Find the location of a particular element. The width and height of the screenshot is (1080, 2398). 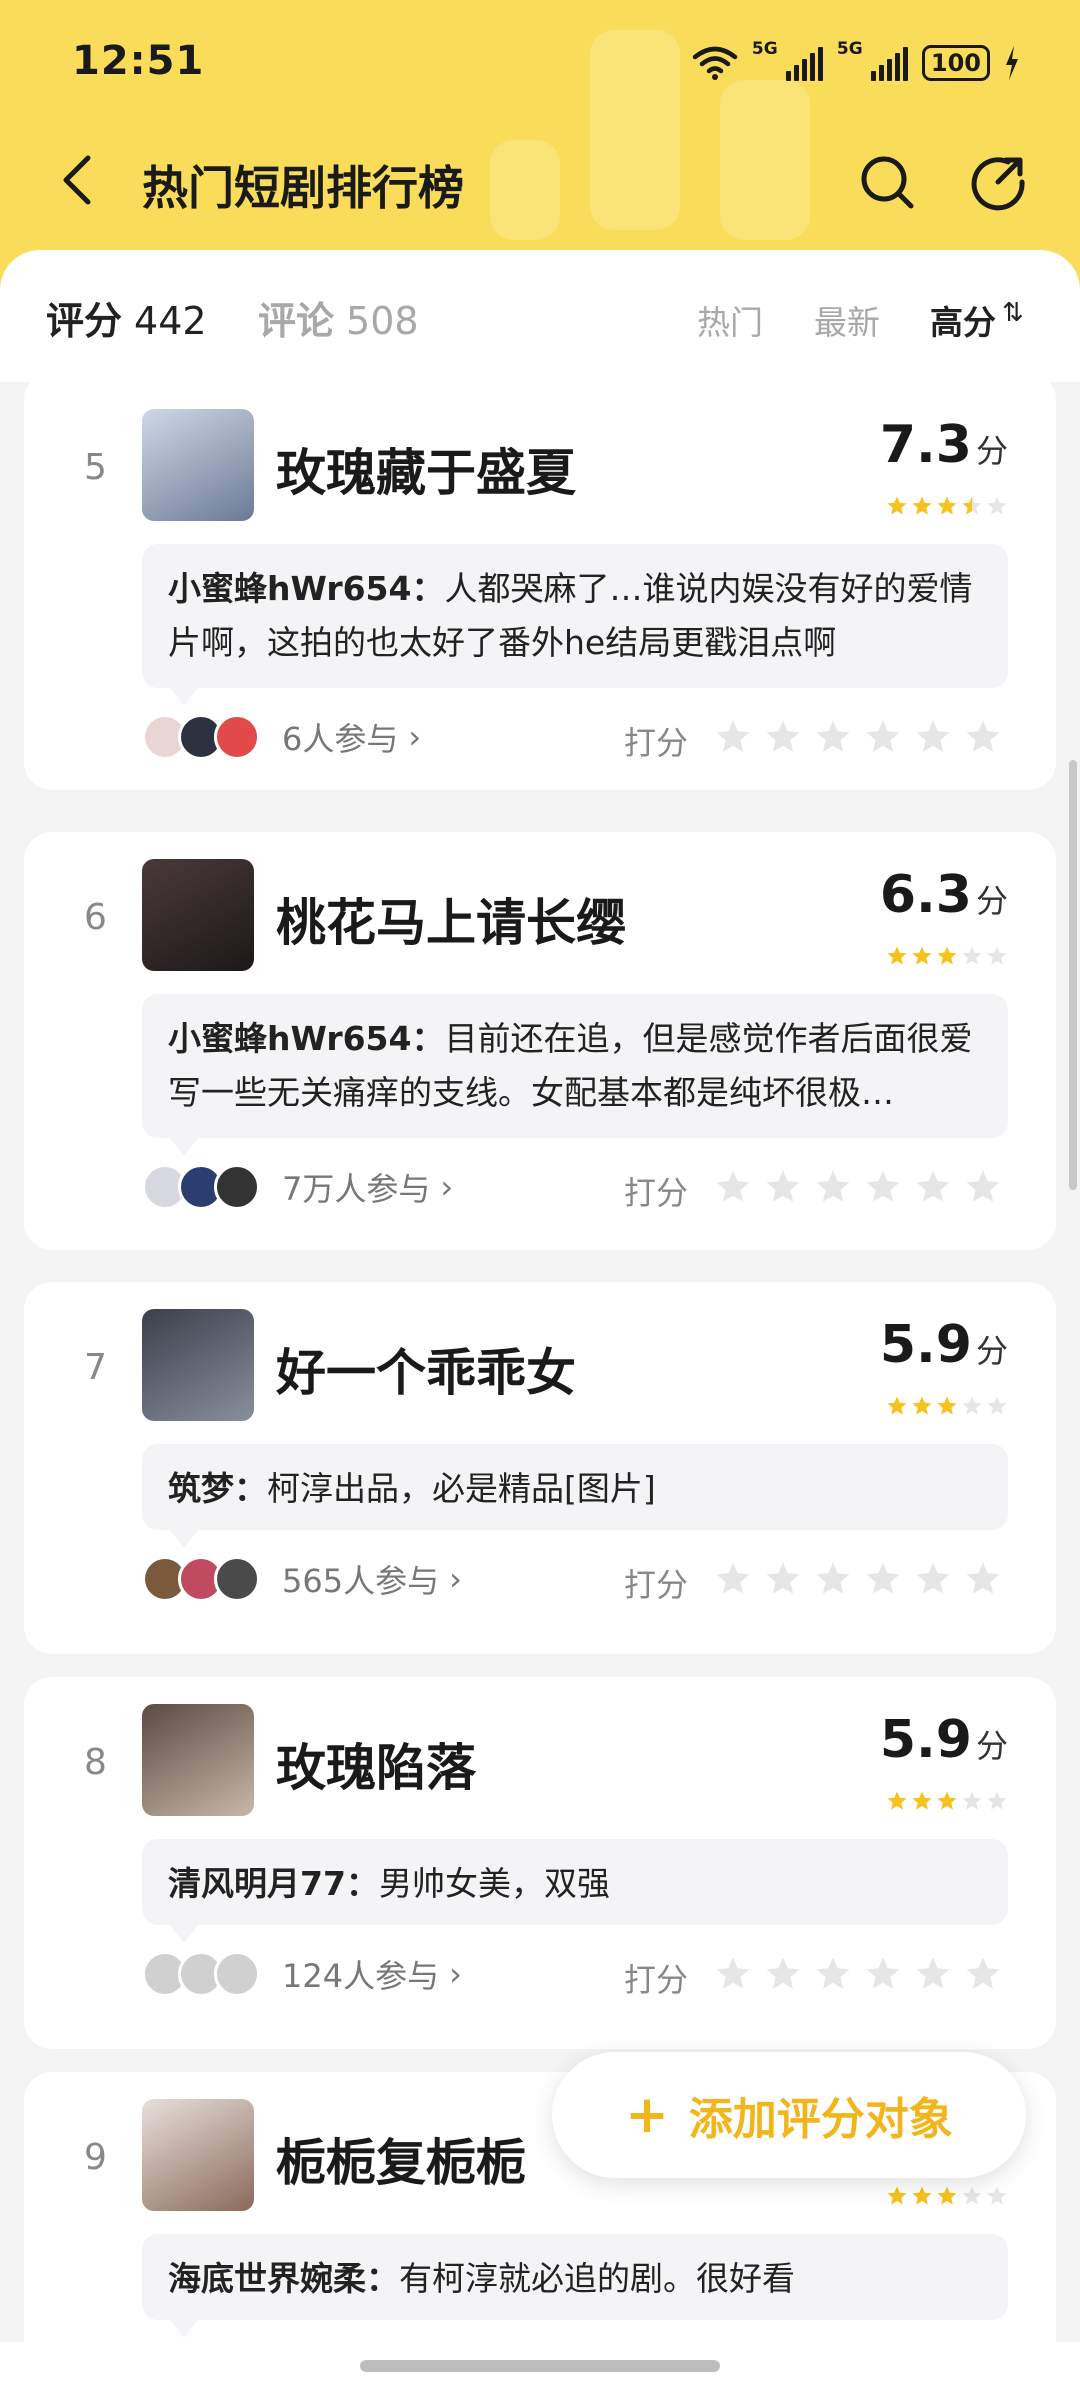

comment-tail is located at coordinates (184, 2329).